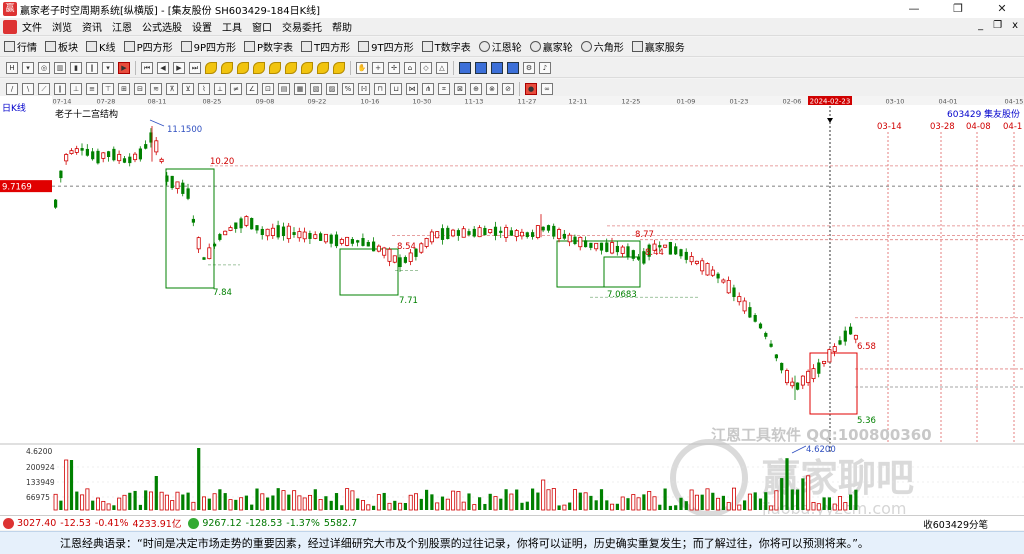 The height and width of the screenshot is (554, 1024). Describe the element at coordinates (547, 88) in the screenshot. I see `link-icon: ∞` at that location.